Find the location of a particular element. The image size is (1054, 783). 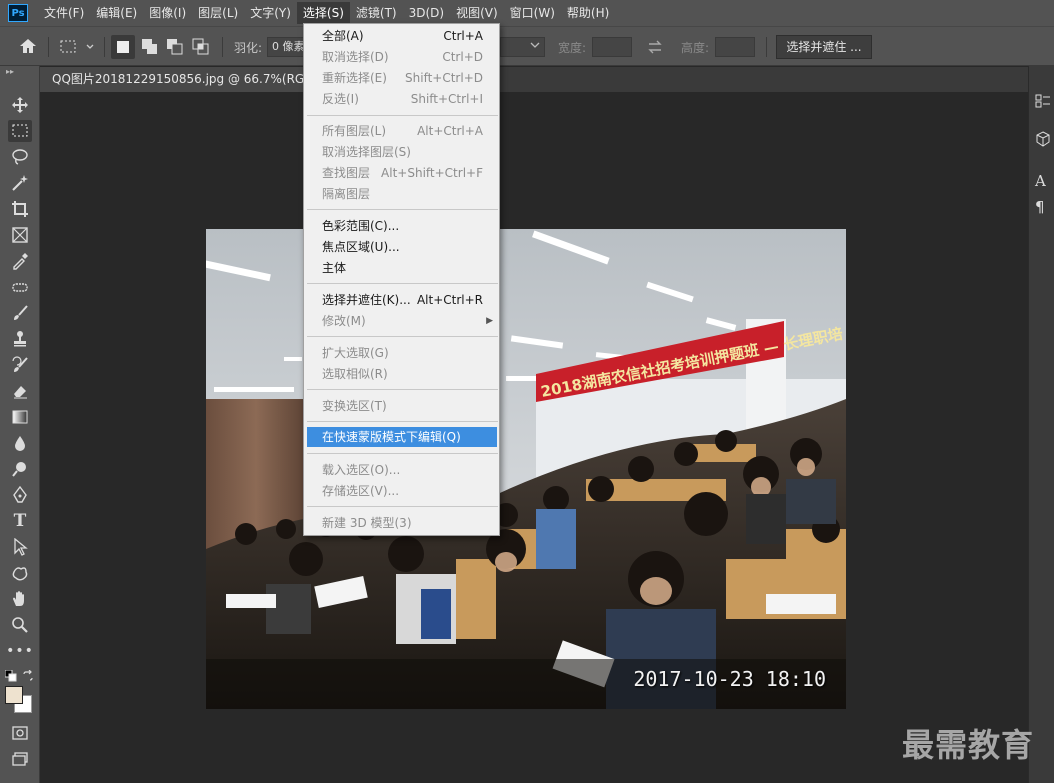

paragraph-panel-icon: ¶ is located at coordinates (1044, 207).